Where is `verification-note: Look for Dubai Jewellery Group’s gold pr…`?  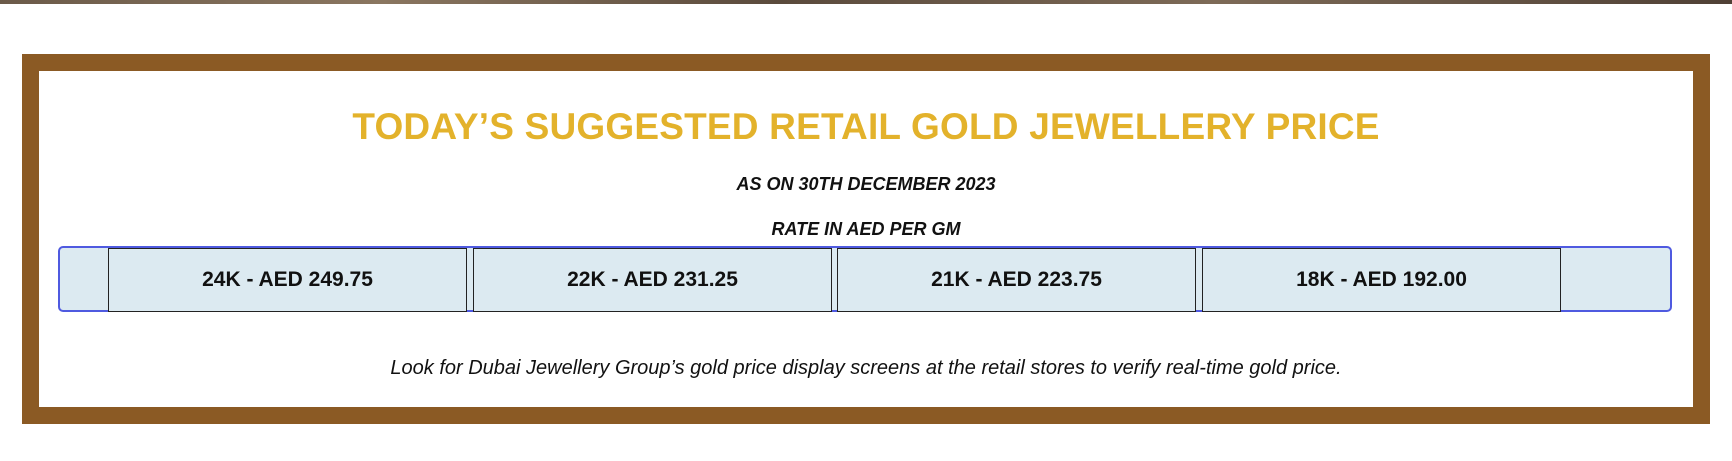 verification-note: Look for Dubai Jewellery Group’s gold pr… is located at coordinates (866, 368).